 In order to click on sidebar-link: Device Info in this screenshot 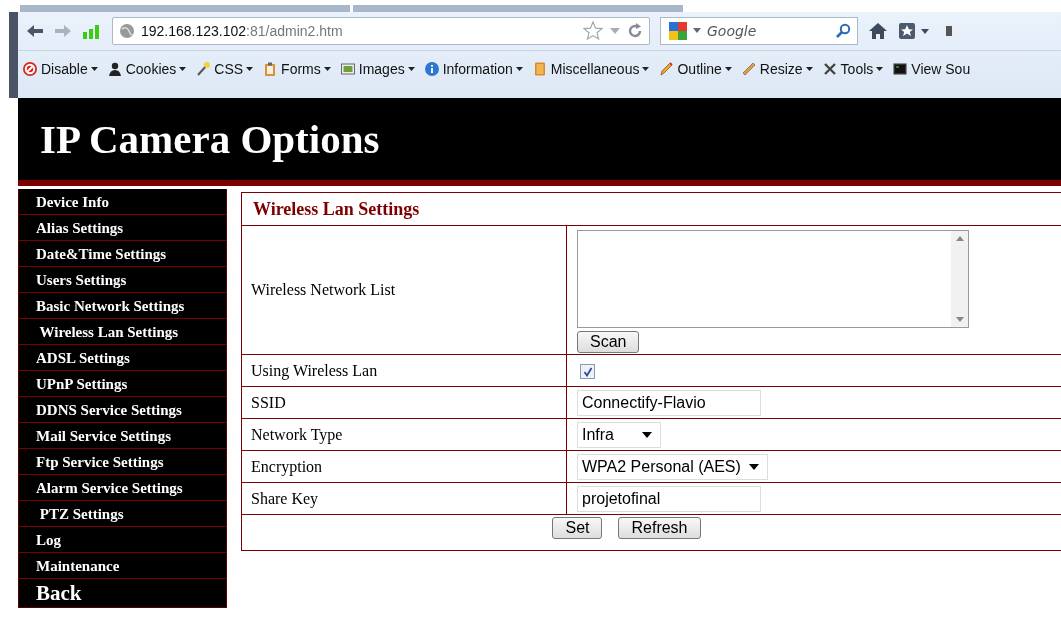, I will do `click(122, 202)`.